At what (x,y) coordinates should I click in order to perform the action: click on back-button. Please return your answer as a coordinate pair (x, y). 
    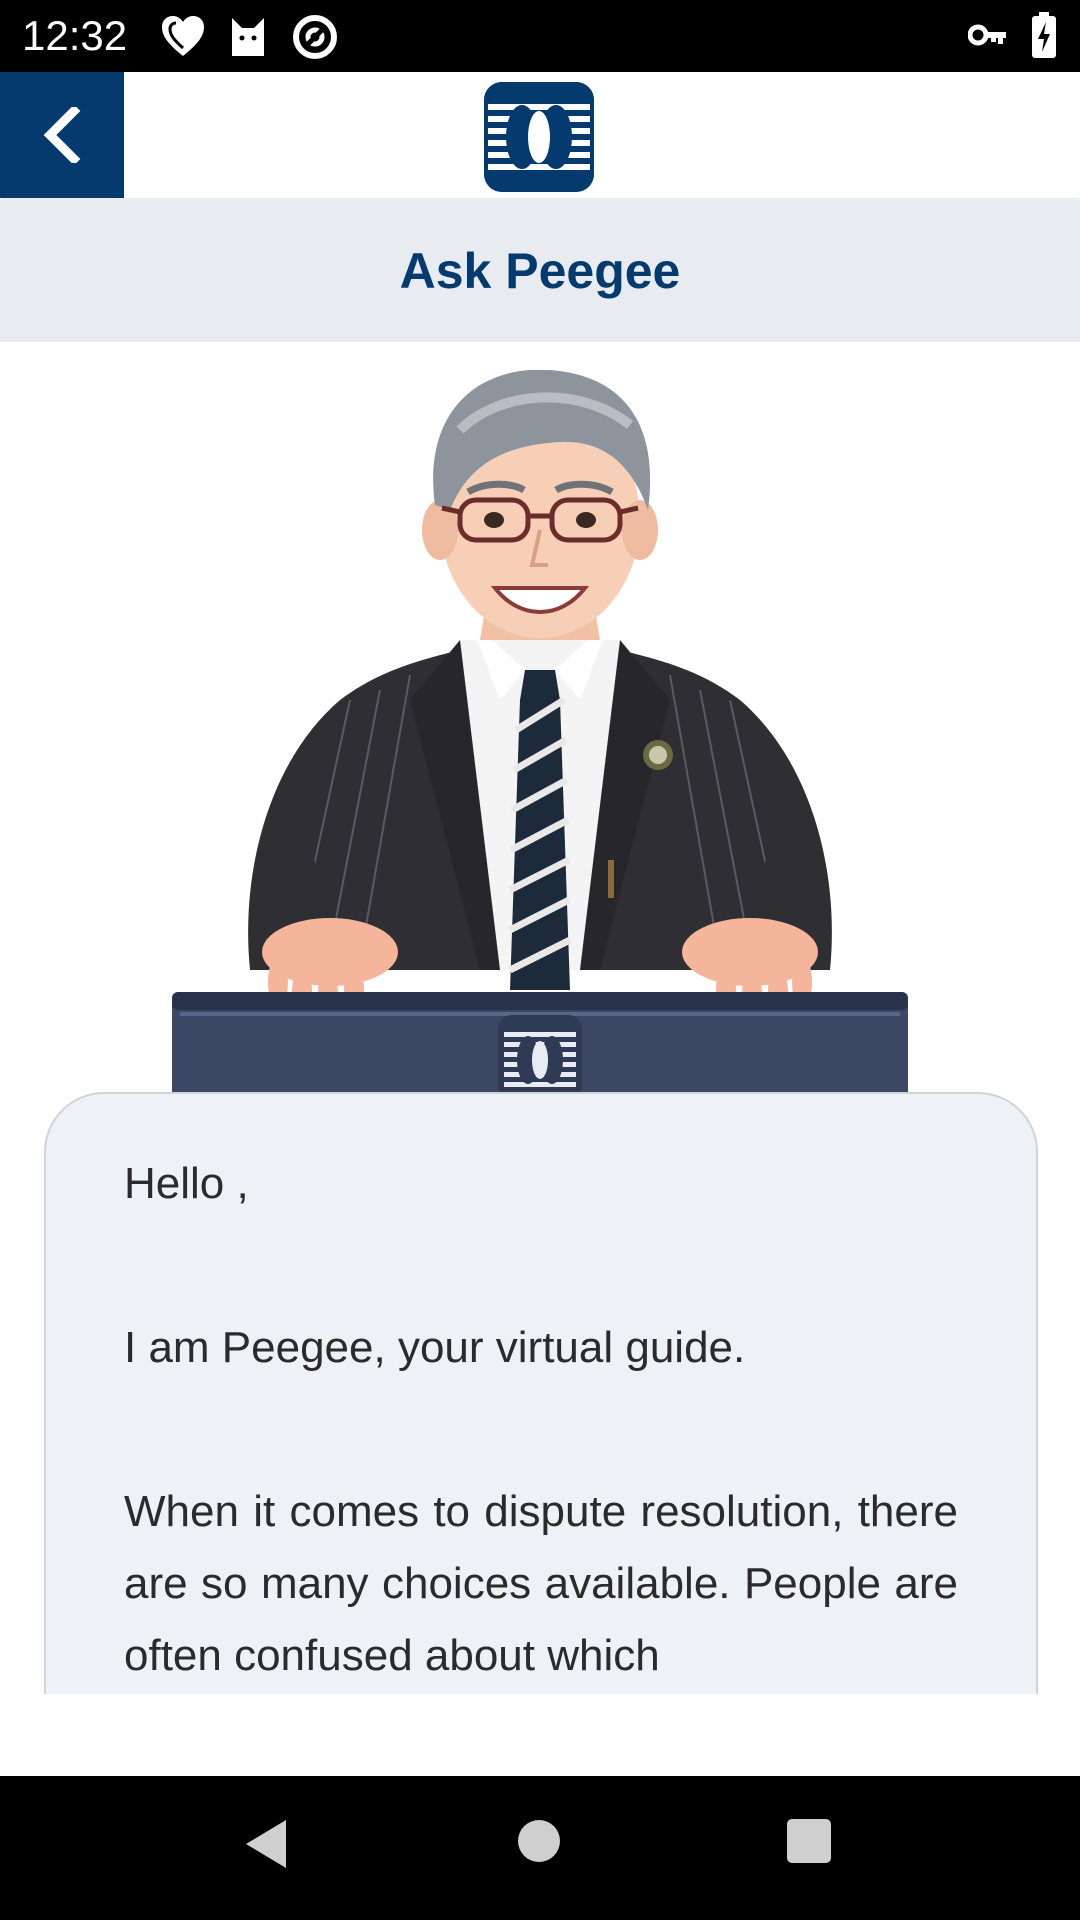
    Looking at the image, I should click on (62, 135).